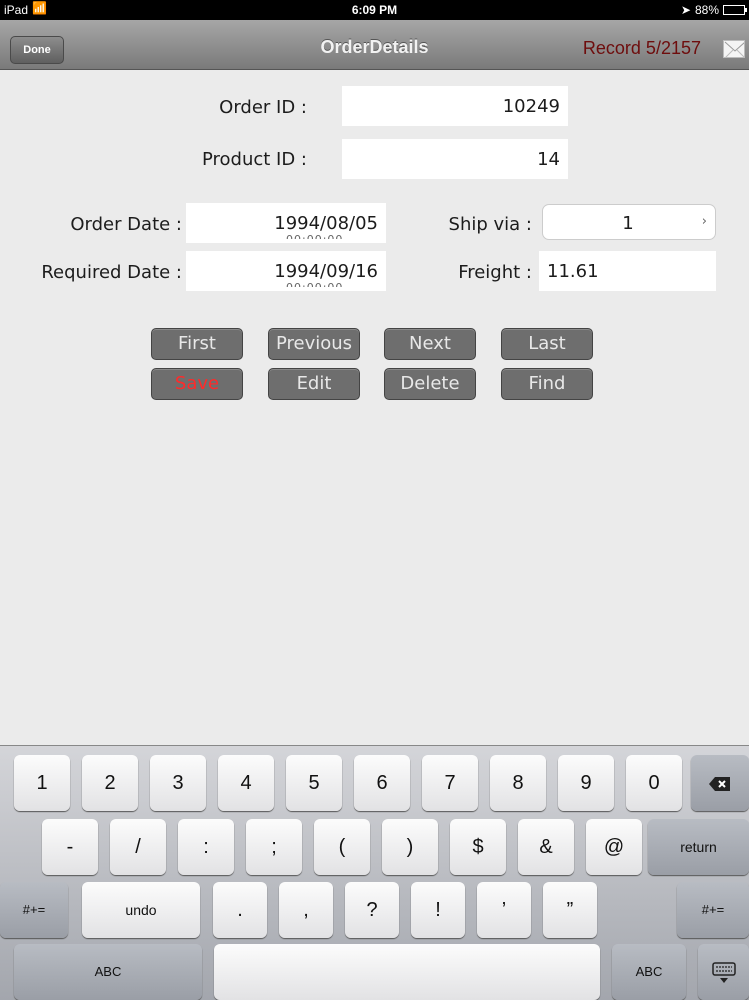  I want to click on freight-value: 11.61, so click(573, 271).